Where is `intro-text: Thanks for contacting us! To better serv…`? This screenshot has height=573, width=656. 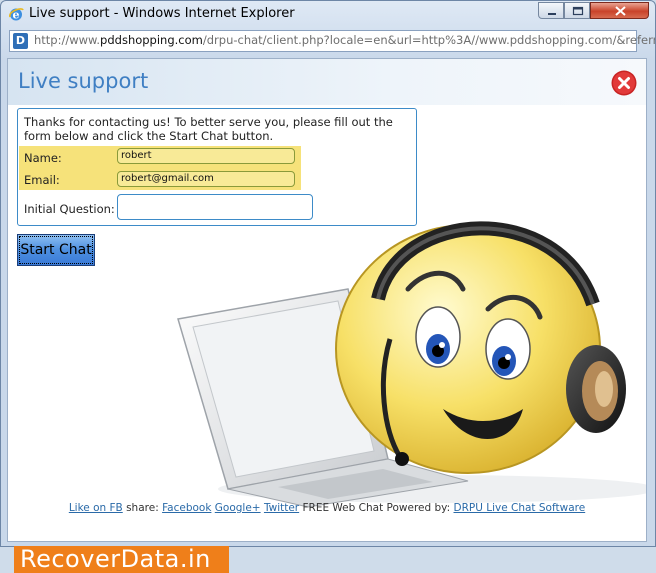
intro-text: Thanks for contacting us! To better serv… is located at coordinates (208, 129).